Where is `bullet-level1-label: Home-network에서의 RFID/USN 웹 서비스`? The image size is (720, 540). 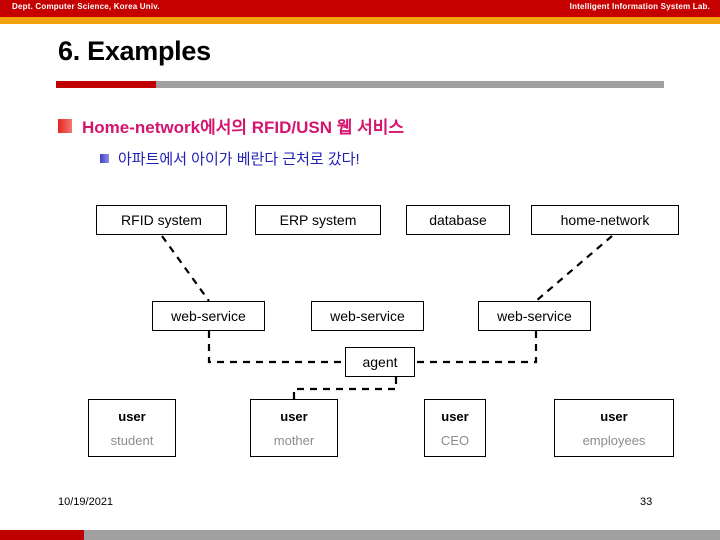
bullet-level1-label: Home-network에서의 RFID/USN 웹 서비스 is located at coordinates (243, 127).